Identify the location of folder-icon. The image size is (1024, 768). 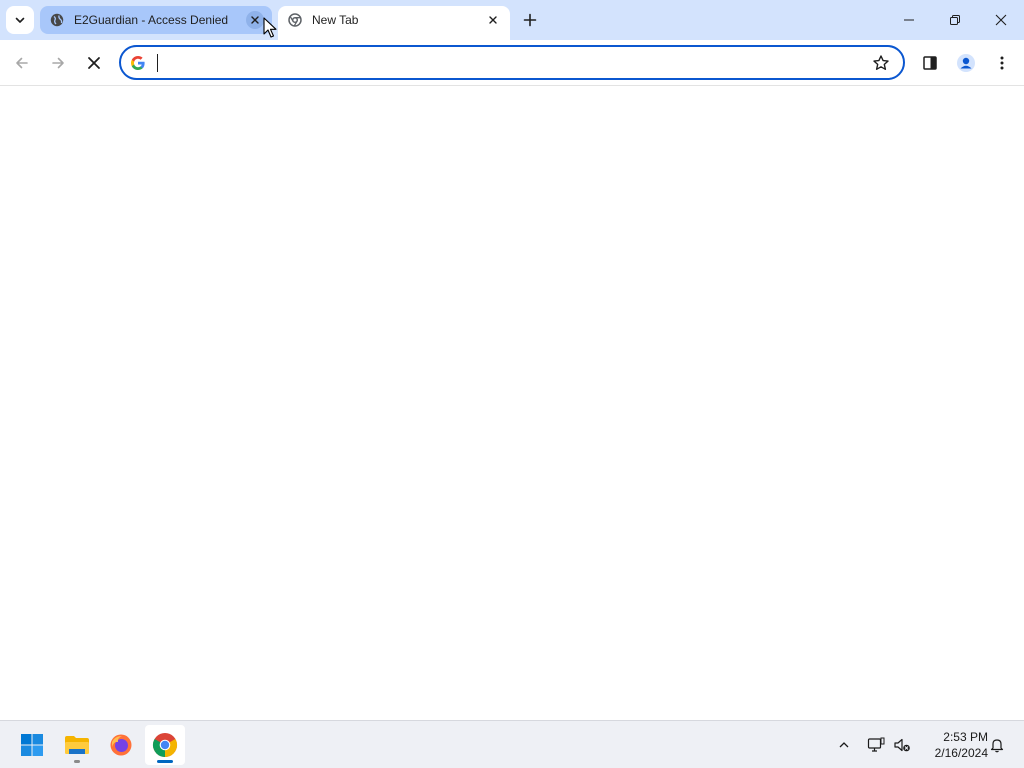
(77, 745).